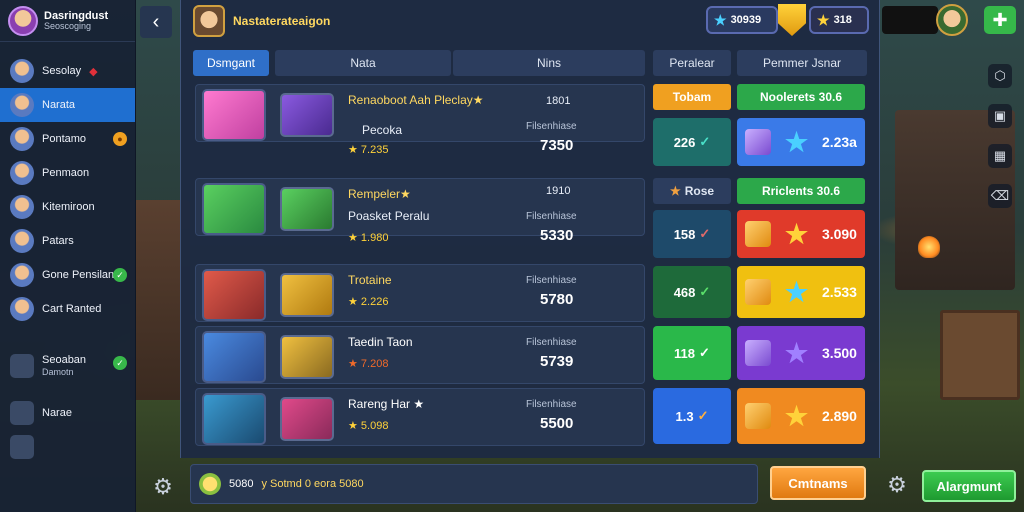 The height and width of the screenshot is (512, 1024). I want to click on add-button: ✚, so click(1000, 20).